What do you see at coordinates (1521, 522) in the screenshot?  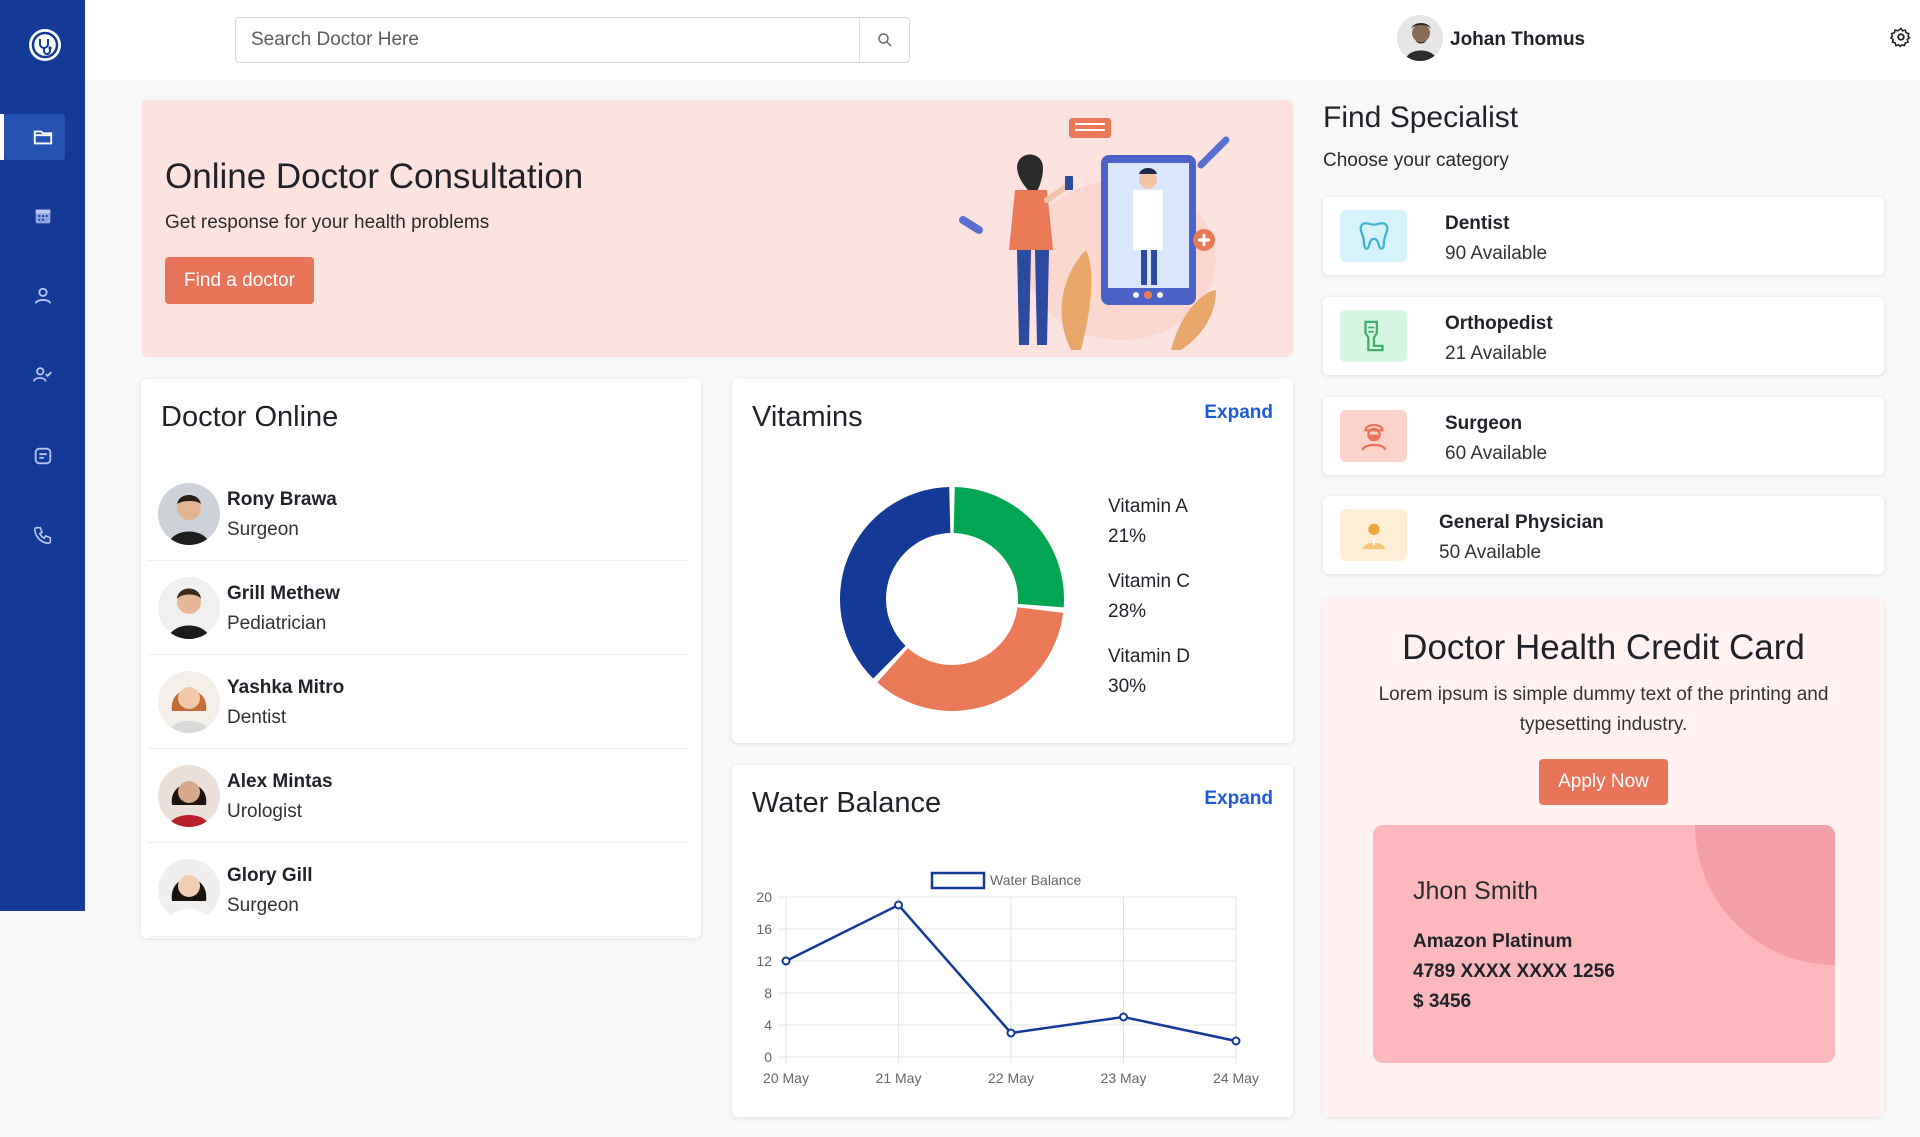 I see `specialist-name: General Physician` at bounding box center [1521, 522].